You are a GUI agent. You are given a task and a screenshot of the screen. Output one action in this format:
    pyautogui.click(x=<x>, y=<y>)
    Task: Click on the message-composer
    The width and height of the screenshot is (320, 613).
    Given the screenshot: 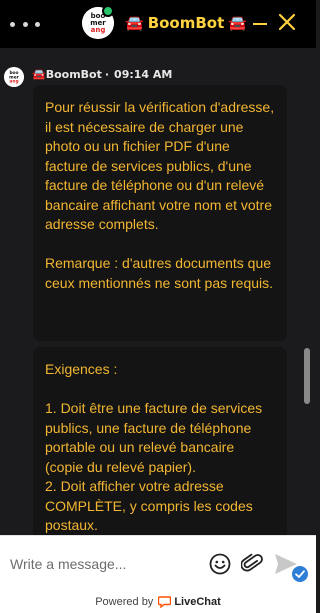 What is the action you would take?
    pyautogui.click(x=158, y=563)
    